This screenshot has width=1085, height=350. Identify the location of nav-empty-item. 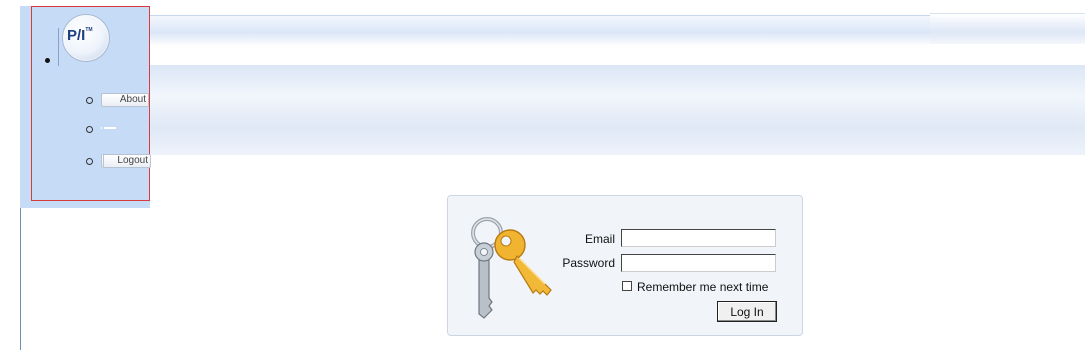
(110, 128).